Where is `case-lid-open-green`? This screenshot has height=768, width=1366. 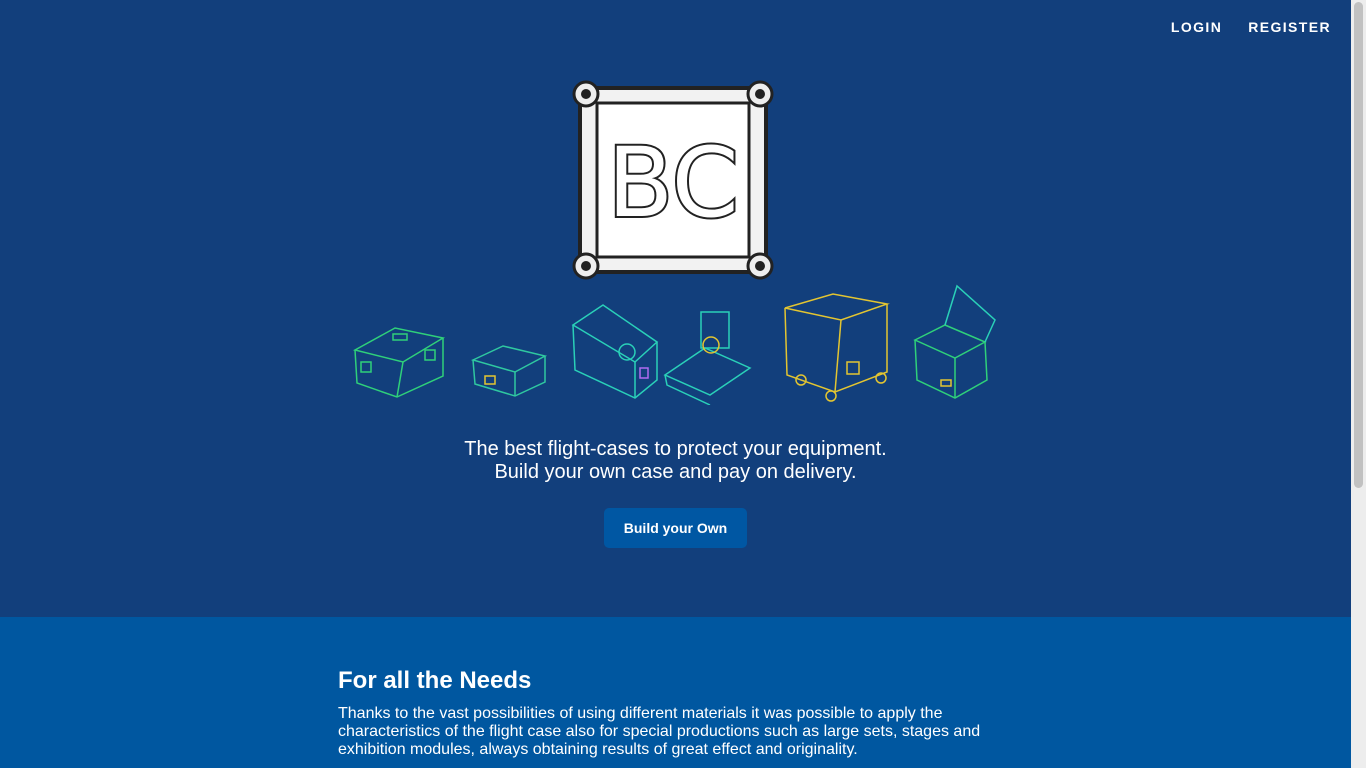
case-lid-open-green is located at coordinates (954, 341).